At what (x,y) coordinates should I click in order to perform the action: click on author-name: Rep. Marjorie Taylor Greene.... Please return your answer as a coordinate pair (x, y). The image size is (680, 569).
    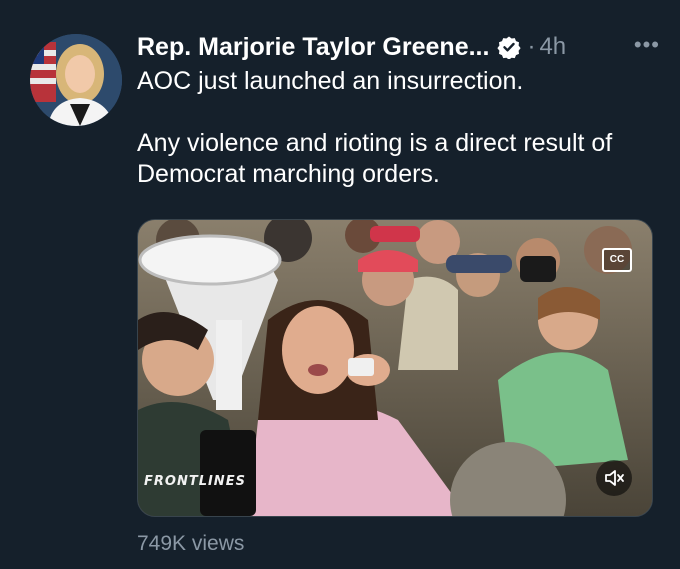
    Looking at the image, I should click on (313, 47).